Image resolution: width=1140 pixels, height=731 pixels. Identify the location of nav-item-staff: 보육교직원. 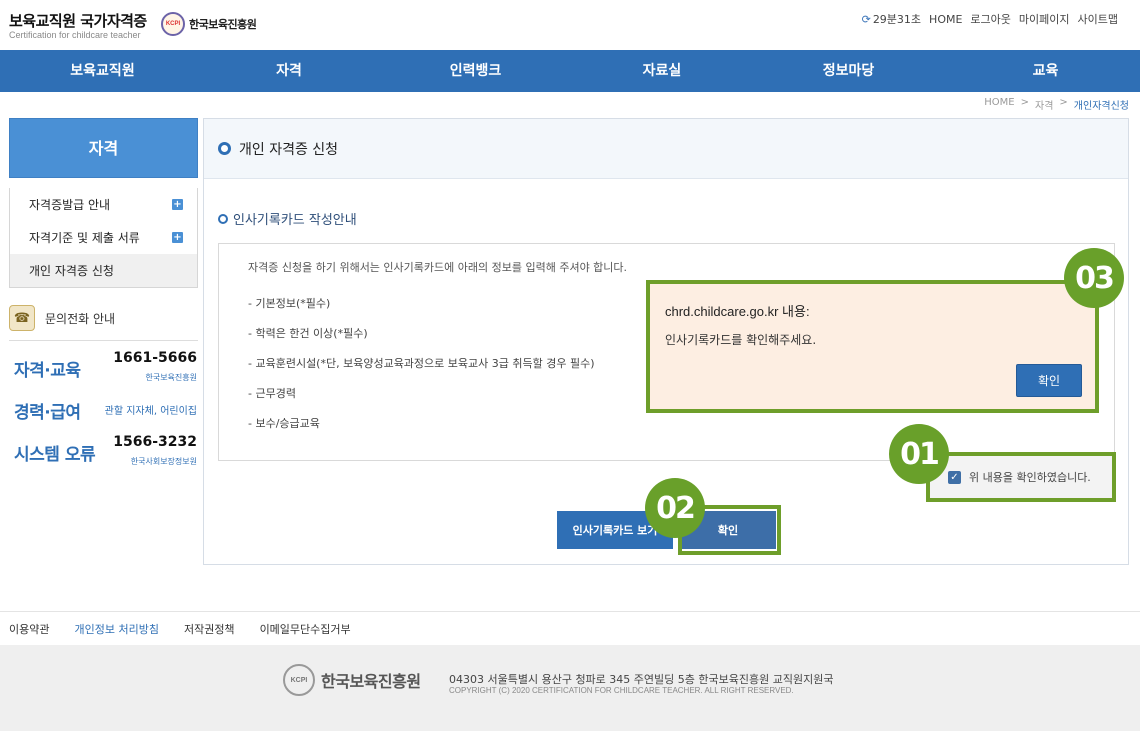
(102, 71).